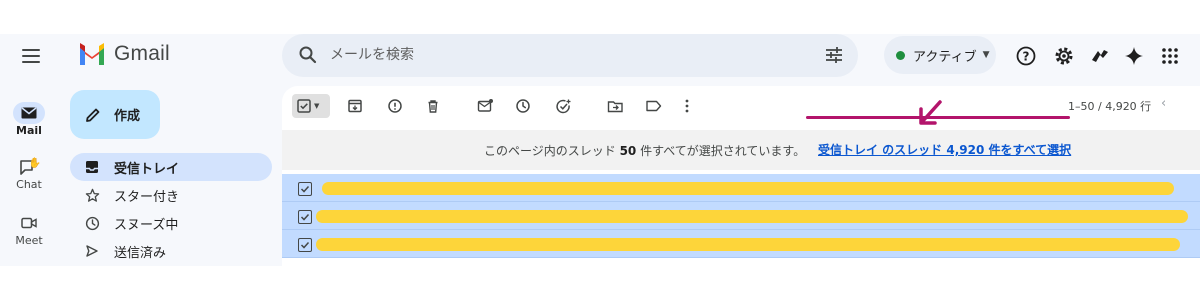  What do you see at coordinates (523, 106) in the screenshot?
I see `snooze-icon` at bounding box center [523, 106].